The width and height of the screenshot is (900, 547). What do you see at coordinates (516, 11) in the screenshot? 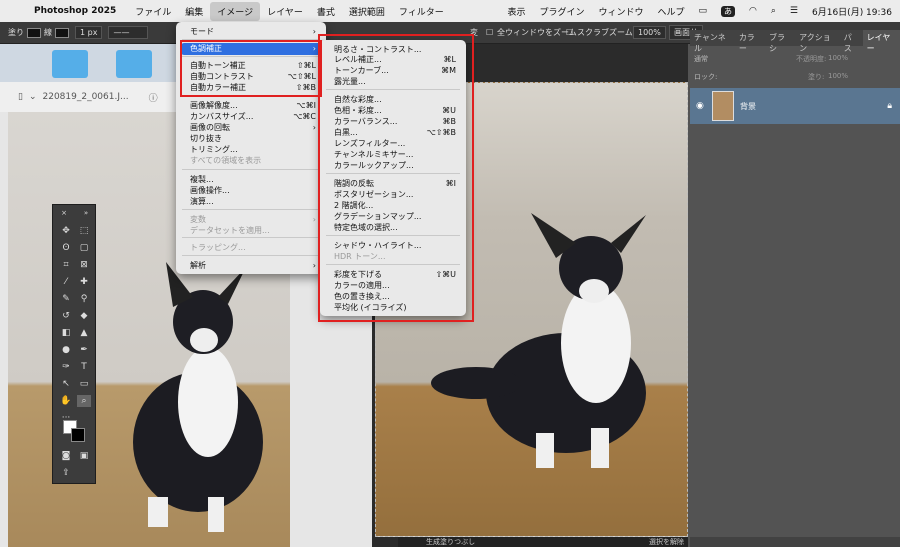
I see `menu-view: 表示` at bounding box center [516, 11].